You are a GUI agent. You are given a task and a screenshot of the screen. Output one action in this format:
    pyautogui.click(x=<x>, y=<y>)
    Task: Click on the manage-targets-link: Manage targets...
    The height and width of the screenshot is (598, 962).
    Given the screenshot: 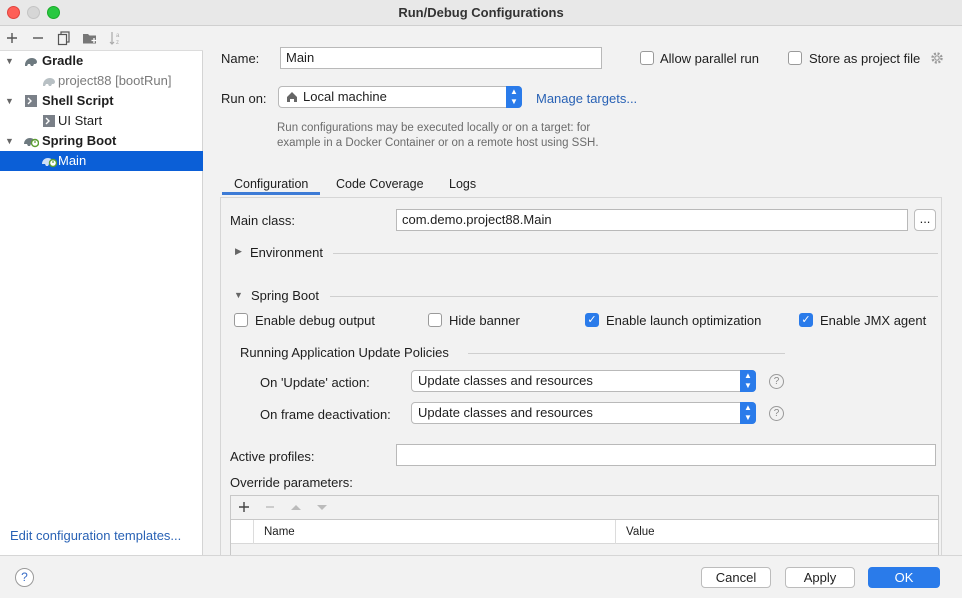 What is the action you would take?
    pyautogui.click(x=586, y=98)
    